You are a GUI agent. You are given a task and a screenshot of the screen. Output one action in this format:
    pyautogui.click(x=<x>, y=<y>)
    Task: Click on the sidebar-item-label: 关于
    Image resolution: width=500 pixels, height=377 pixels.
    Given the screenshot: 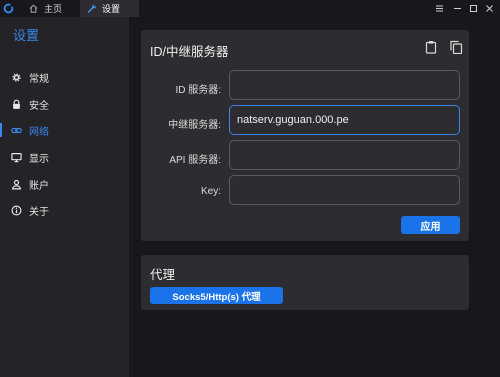 What is the action you would take?
    pyautogui.click(x=39, y=212)
    